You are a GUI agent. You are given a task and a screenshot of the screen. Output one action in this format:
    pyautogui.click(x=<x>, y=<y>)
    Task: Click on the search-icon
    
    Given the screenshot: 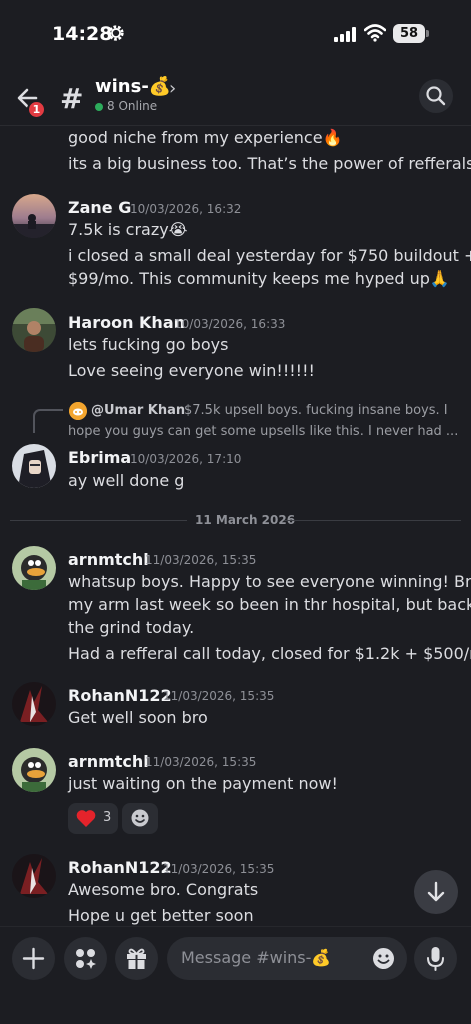 What is the action you would take?
    pyautogui.click(x=436, y=96)
    